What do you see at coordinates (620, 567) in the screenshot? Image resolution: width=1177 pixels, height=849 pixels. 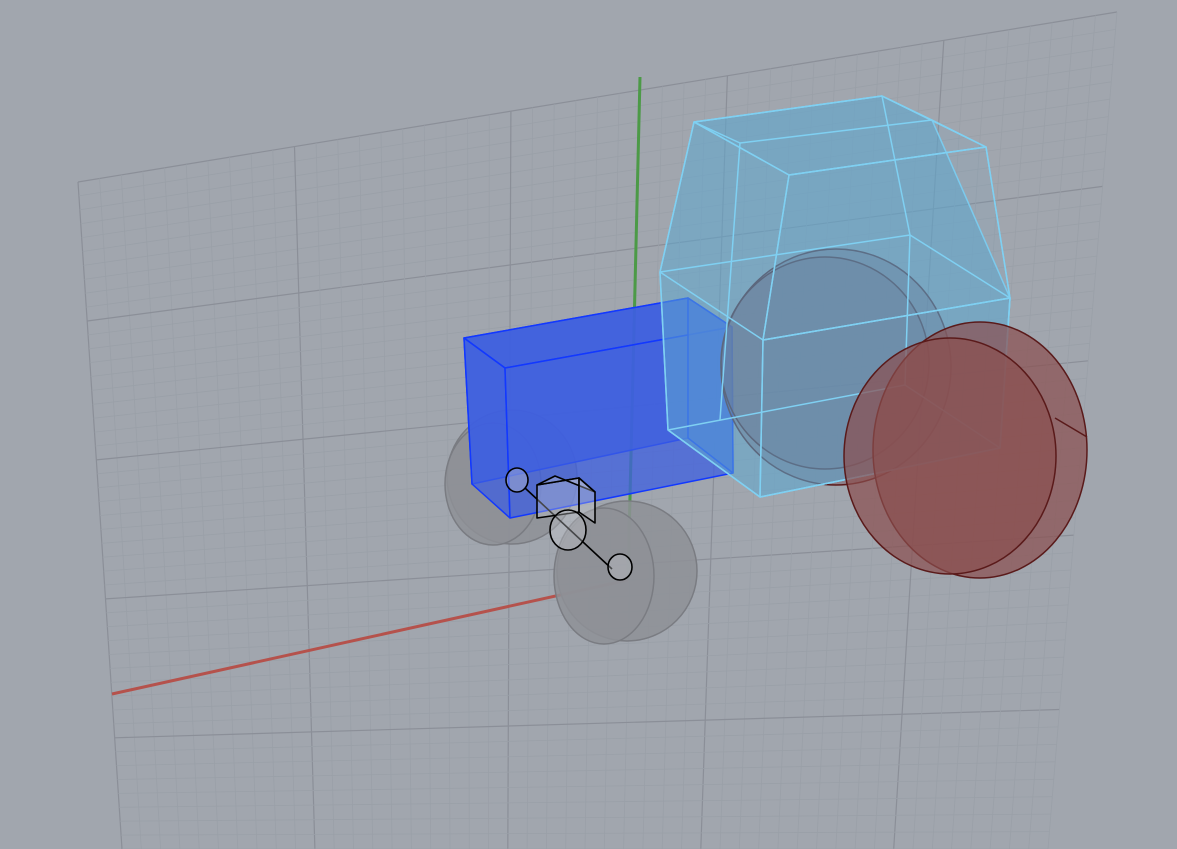 I see `axle-hub-right` at bounding box center [620, 567].